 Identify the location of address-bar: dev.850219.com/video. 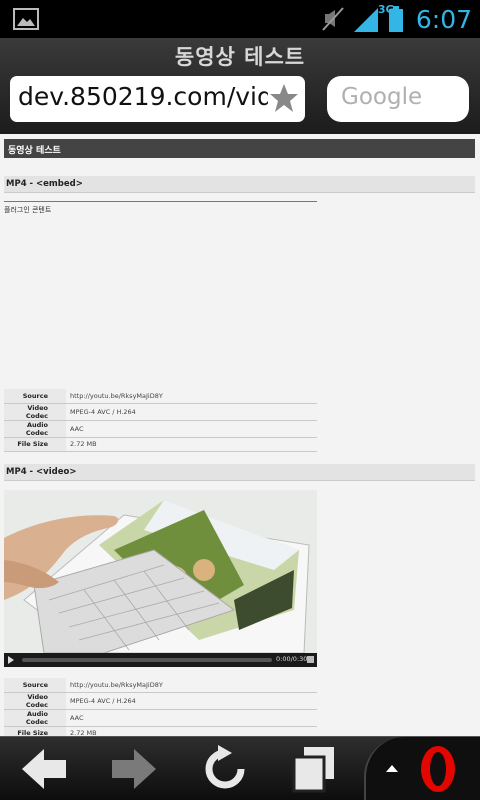
(157, 99).